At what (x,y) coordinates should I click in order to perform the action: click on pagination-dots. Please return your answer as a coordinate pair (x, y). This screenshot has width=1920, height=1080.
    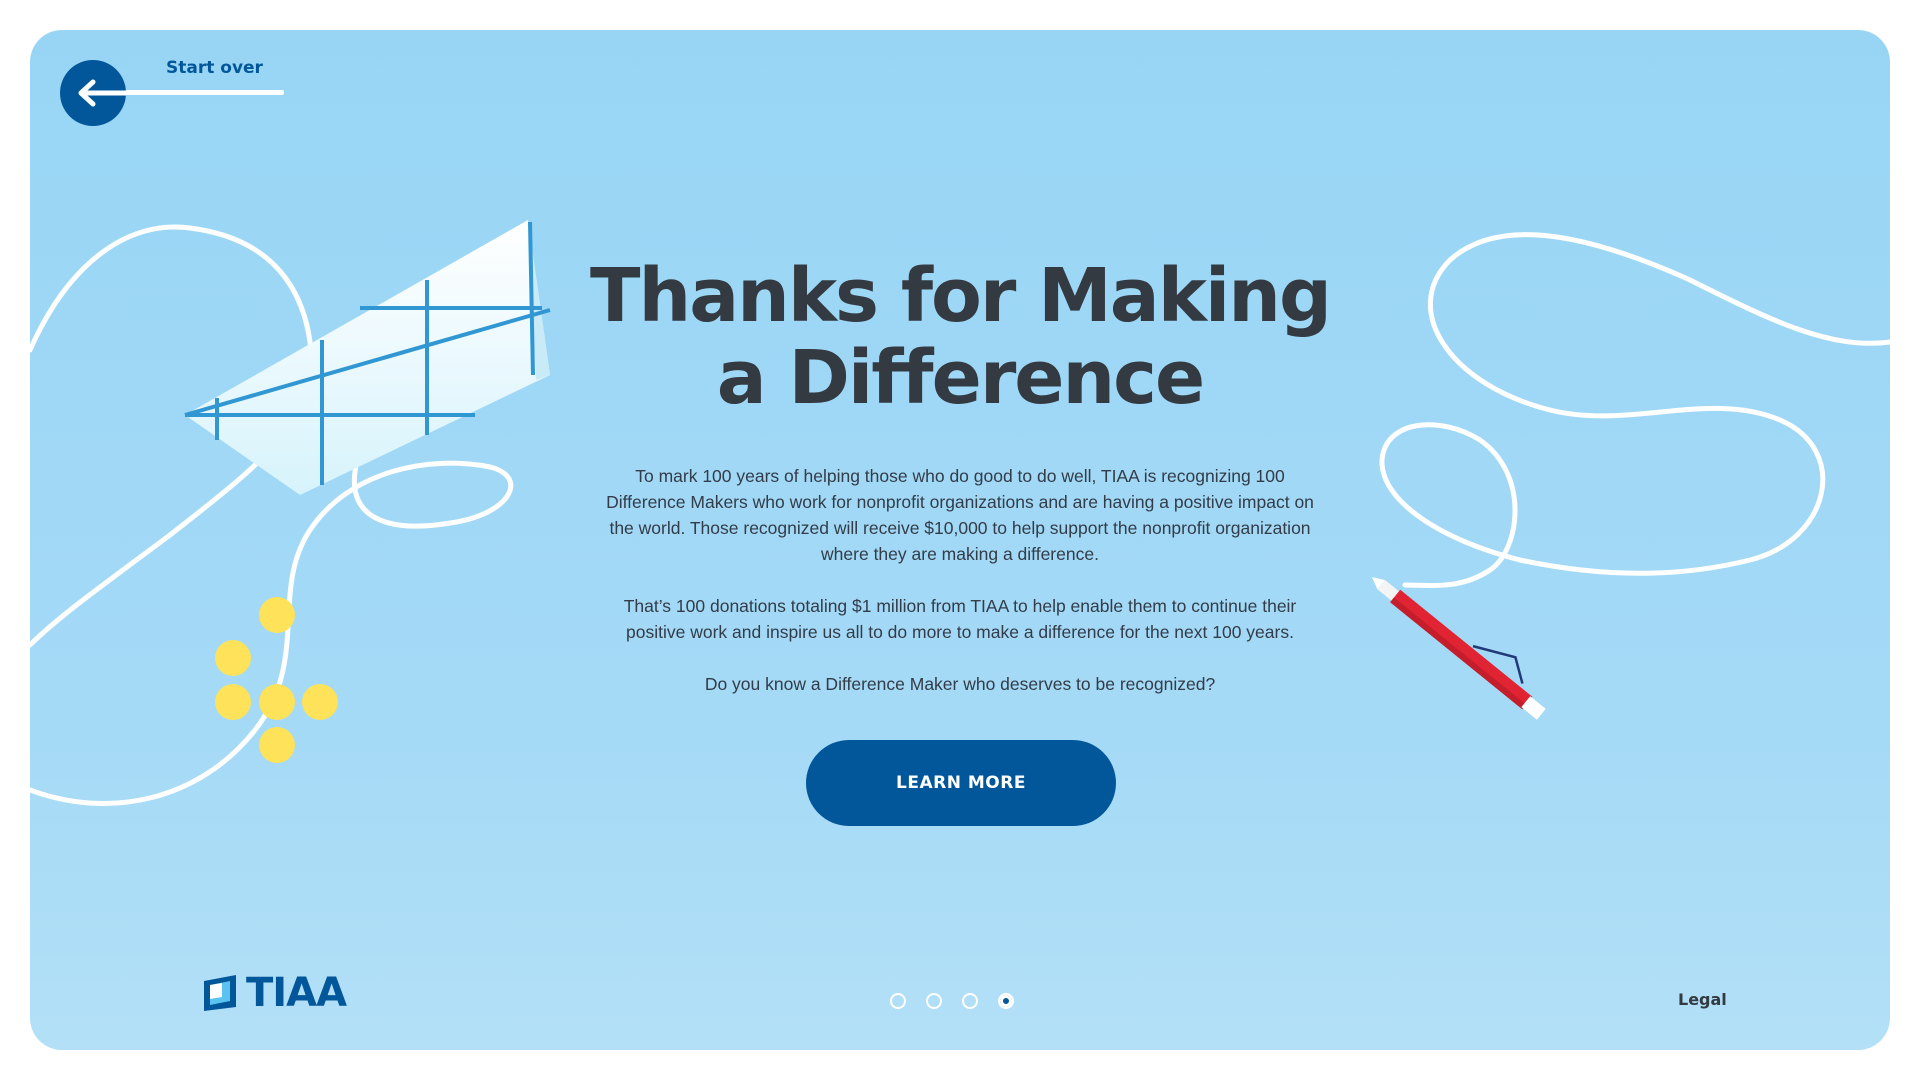
    Looking at the image, I should click on (952, 1001).